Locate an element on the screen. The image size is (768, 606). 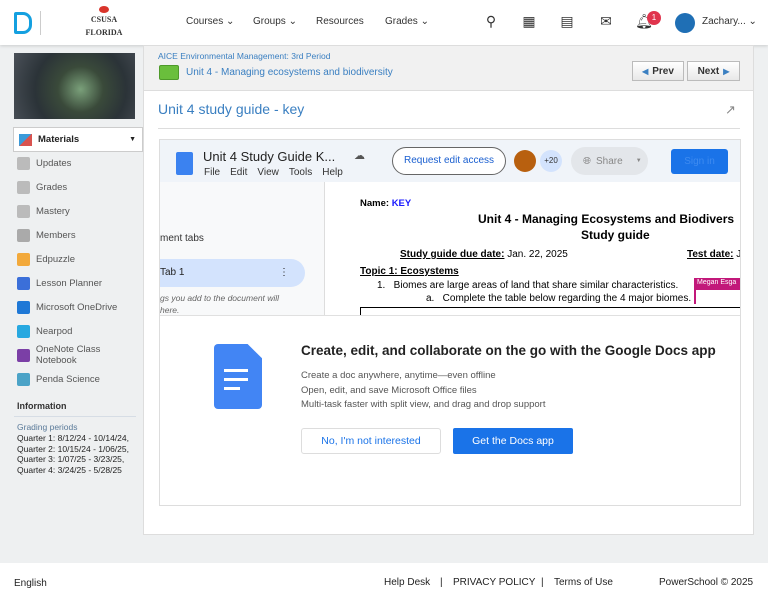
sidebar-item-updates: Updates is located at coordinates (44, 163).